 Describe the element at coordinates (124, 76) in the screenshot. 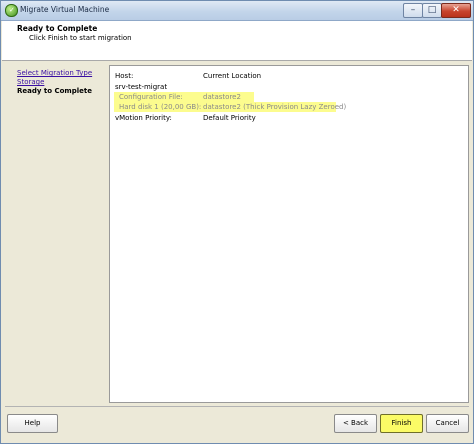

I see `host-label: Host:` at that location.